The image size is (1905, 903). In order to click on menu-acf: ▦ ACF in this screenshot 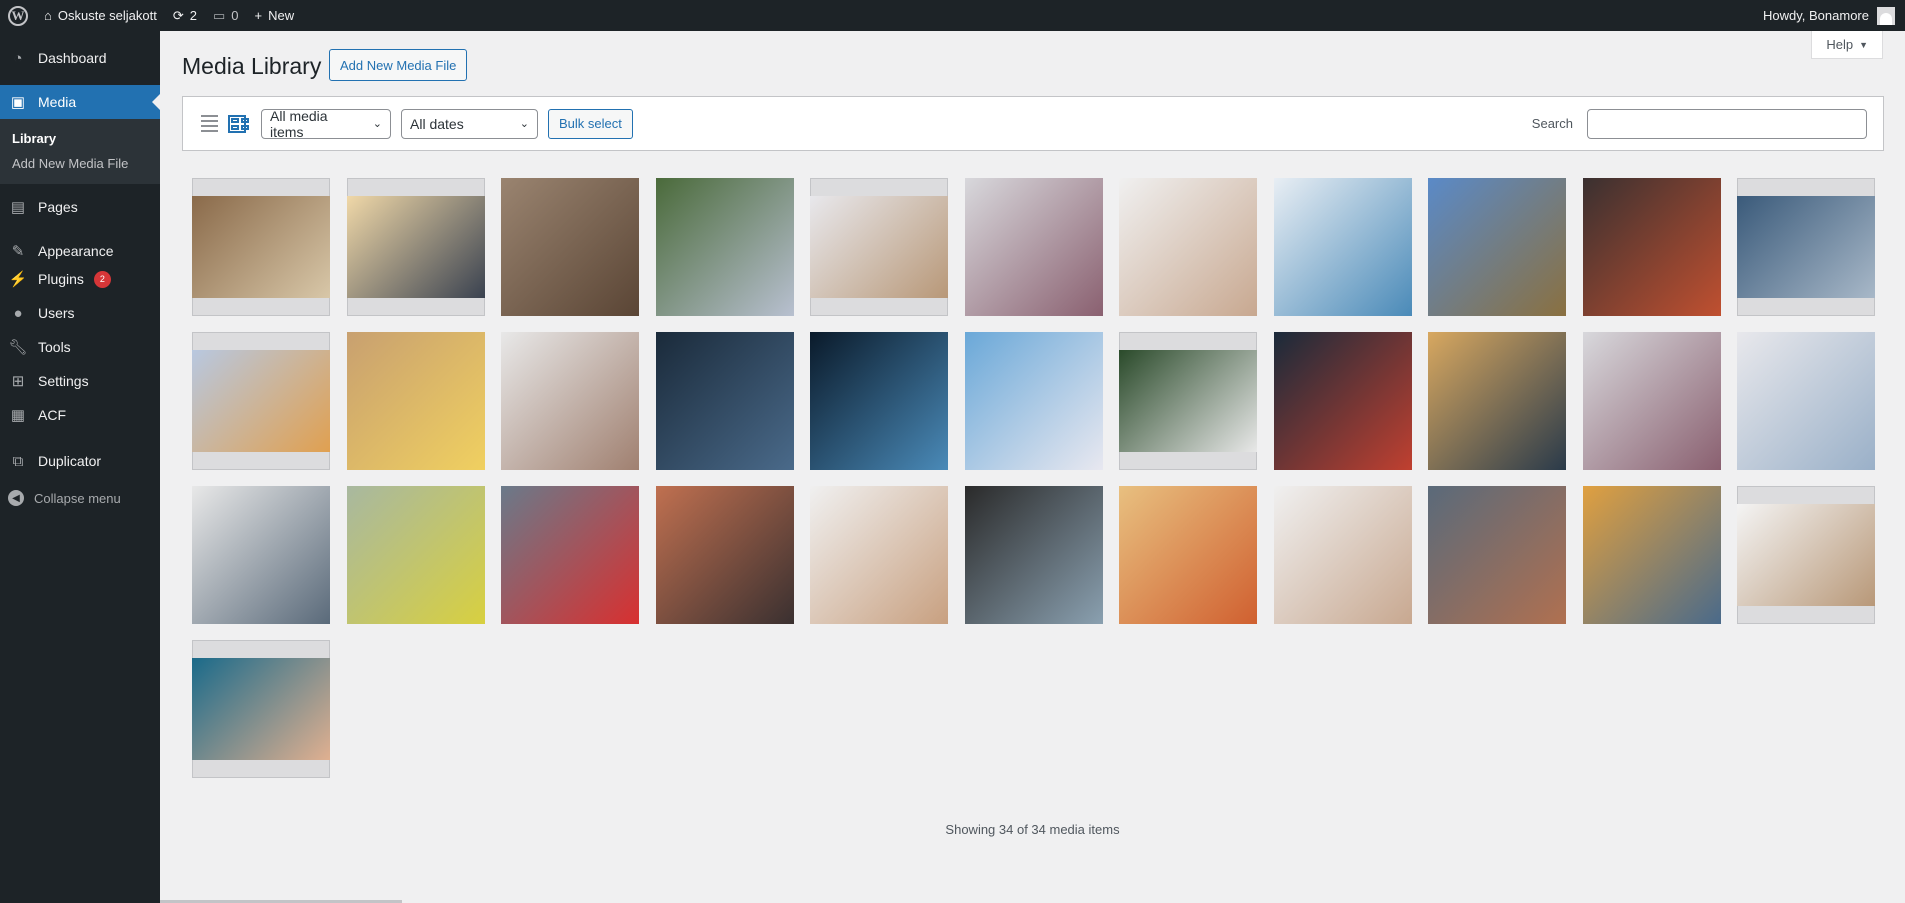, I will do `click(80, 415)`.